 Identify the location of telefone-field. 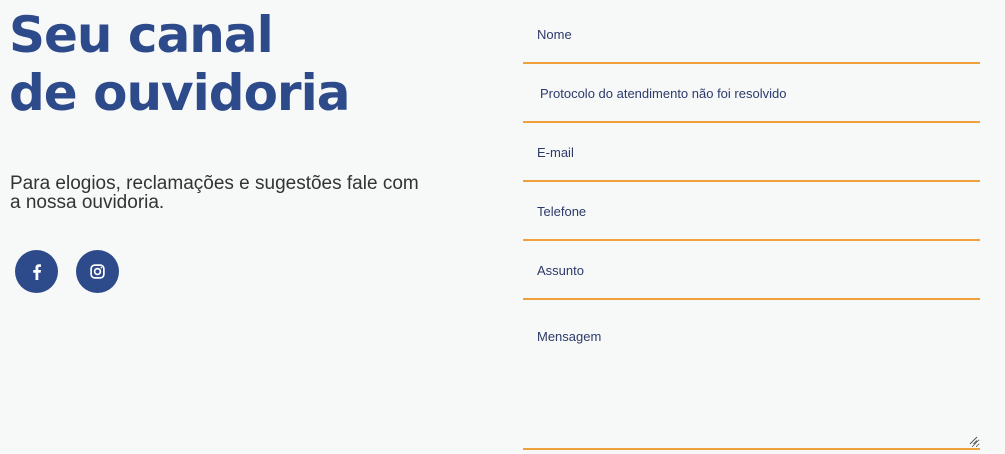
(751, 211).